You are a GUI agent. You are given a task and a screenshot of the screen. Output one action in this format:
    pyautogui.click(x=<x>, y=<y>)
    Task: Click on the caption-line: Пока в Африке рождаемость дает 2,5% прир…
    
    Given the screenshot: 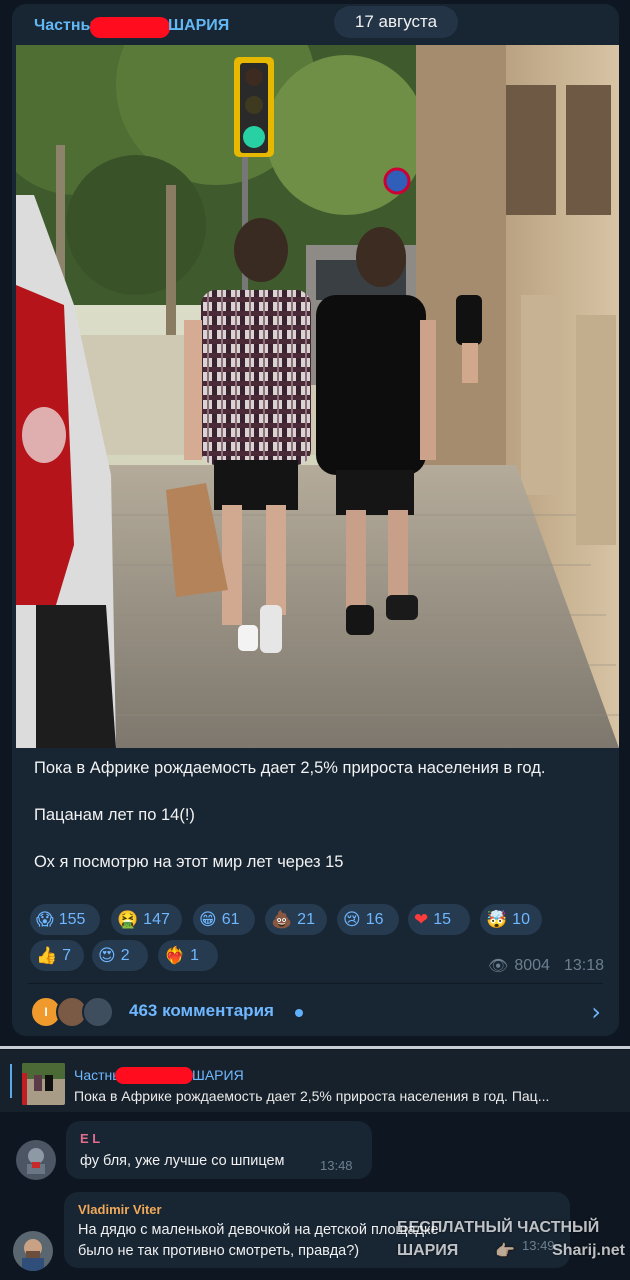 What is the action you would take?
    pyautogui.click(x=290, y=768)
    